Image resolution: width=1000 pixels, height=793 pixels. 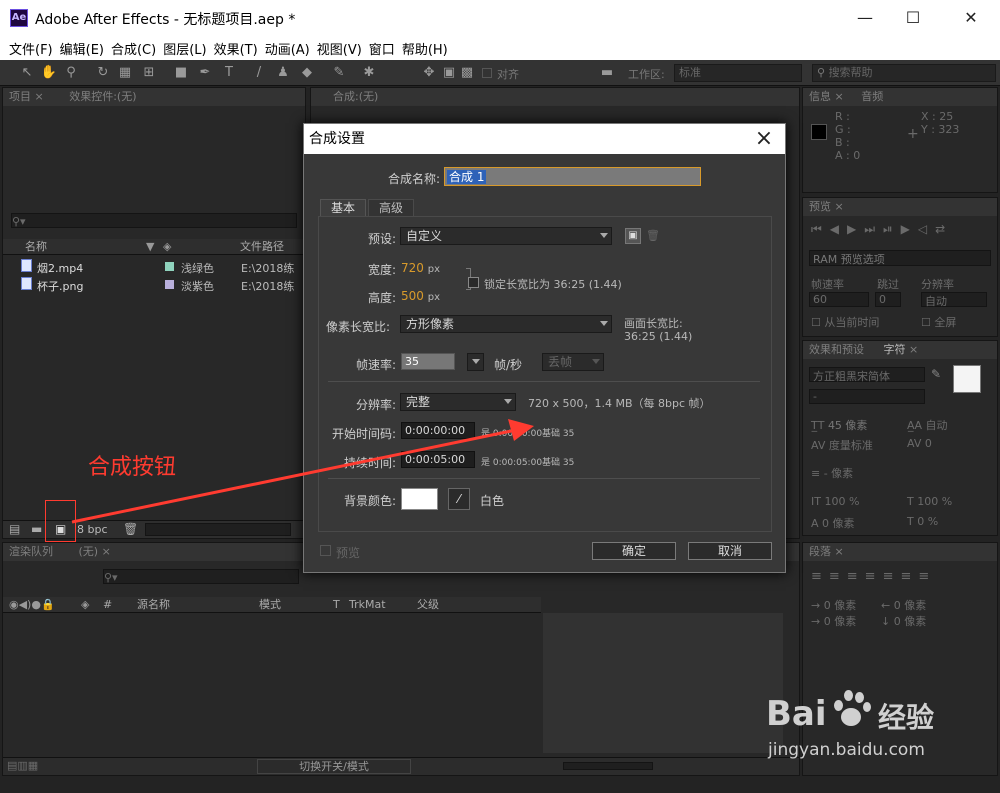 I want to click on new-folder-icon: ▬, so click(x=36, y=529).